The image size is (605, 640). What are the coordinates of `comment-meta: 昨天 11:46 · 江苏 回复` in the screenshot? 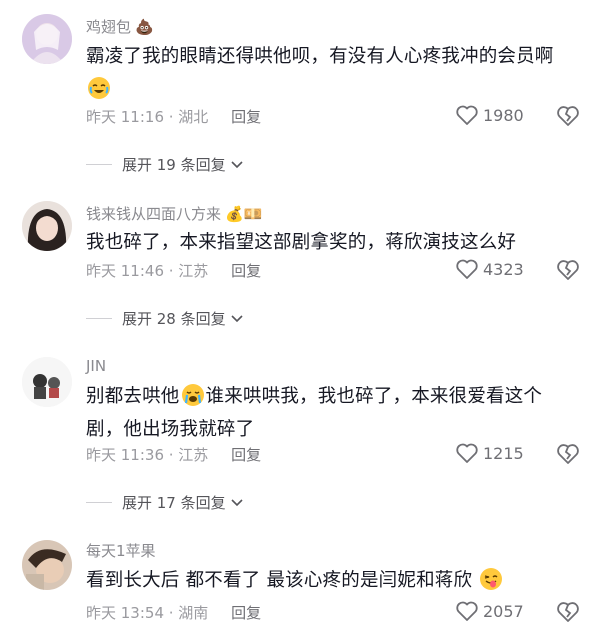 It's located at (173, 270).